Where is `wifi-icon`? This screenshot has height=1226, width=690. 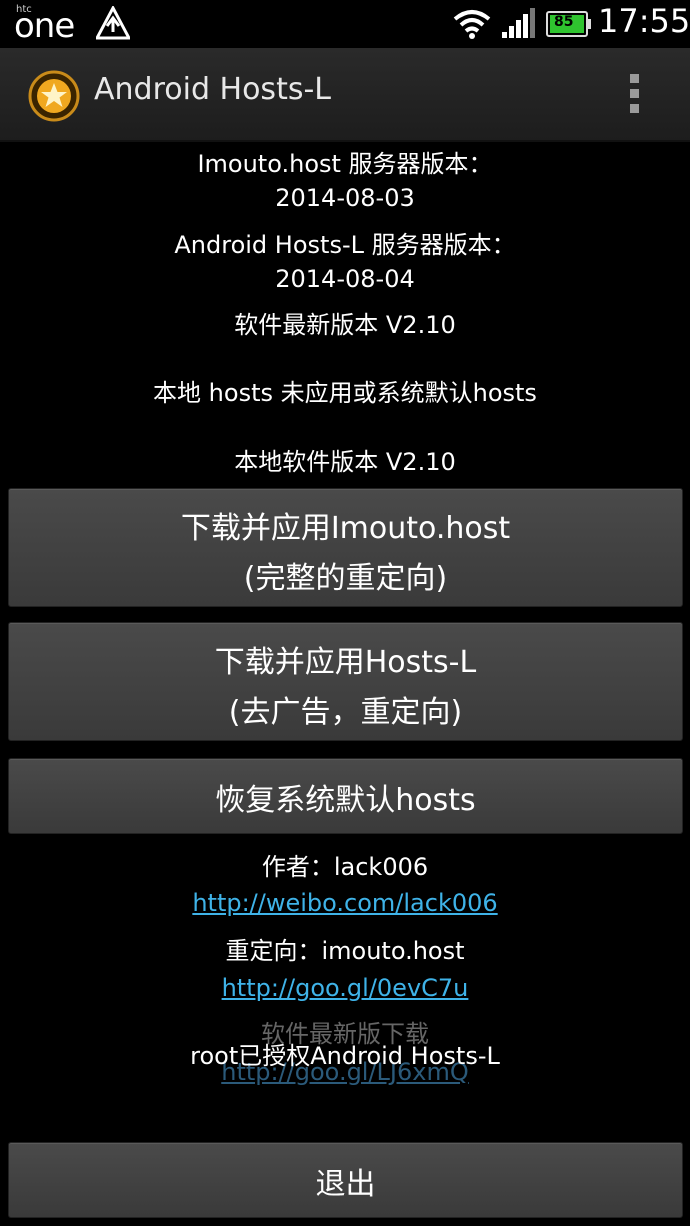
wifi-icon is located at coordinates (472, 24).